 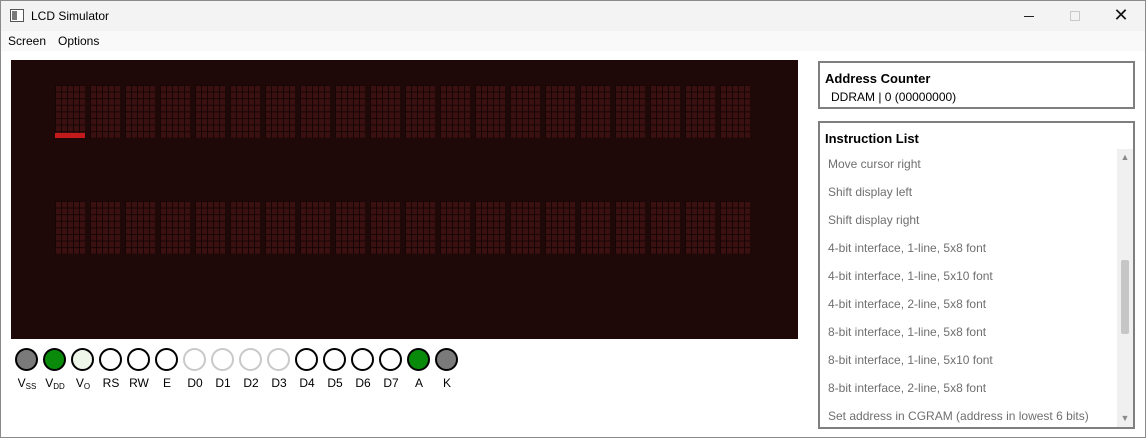 I want to click on pin-indicators: VSS VDD VO RS RW E D0 D1 D2 D3 D4 D5 D6 D7 A K, so click(x=244, y=371).